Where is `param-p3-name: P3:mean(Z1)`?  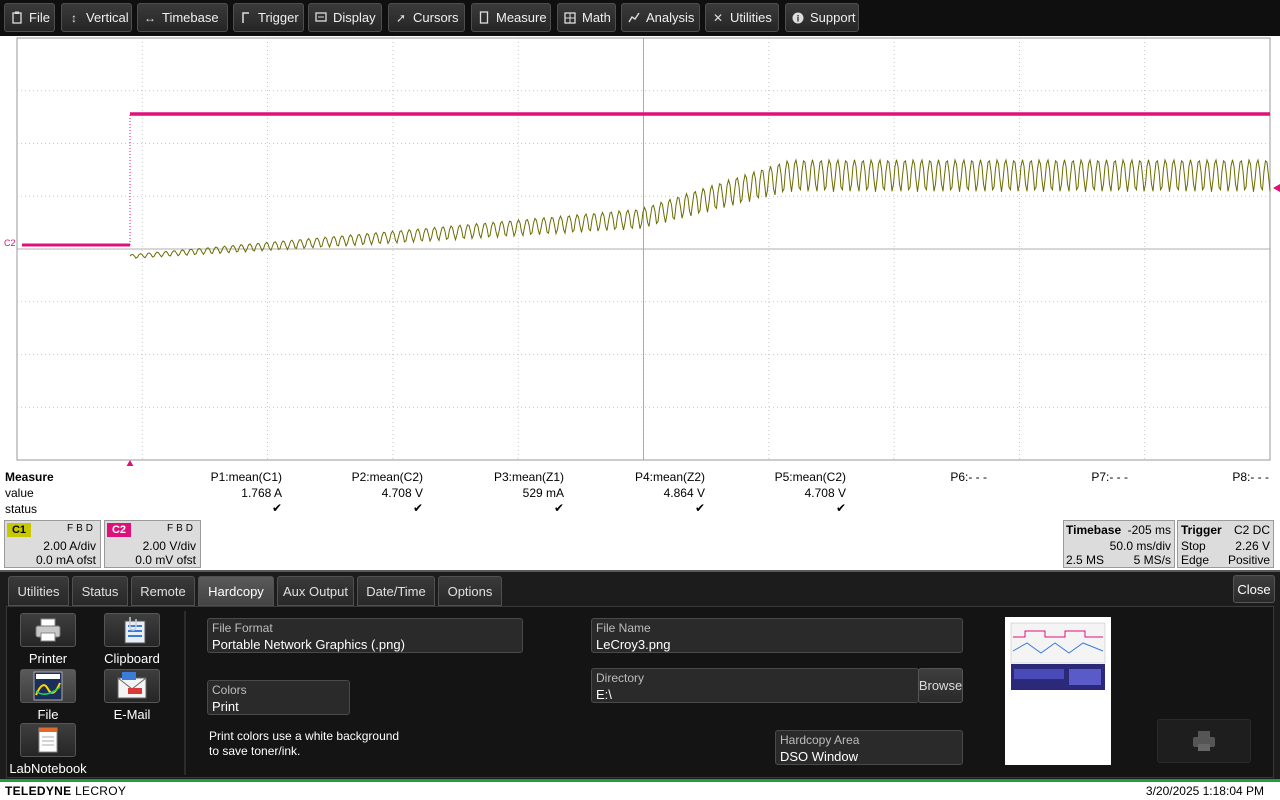
param-p3-name: P3:mean(Z1) is located at coordinates (494, 477).